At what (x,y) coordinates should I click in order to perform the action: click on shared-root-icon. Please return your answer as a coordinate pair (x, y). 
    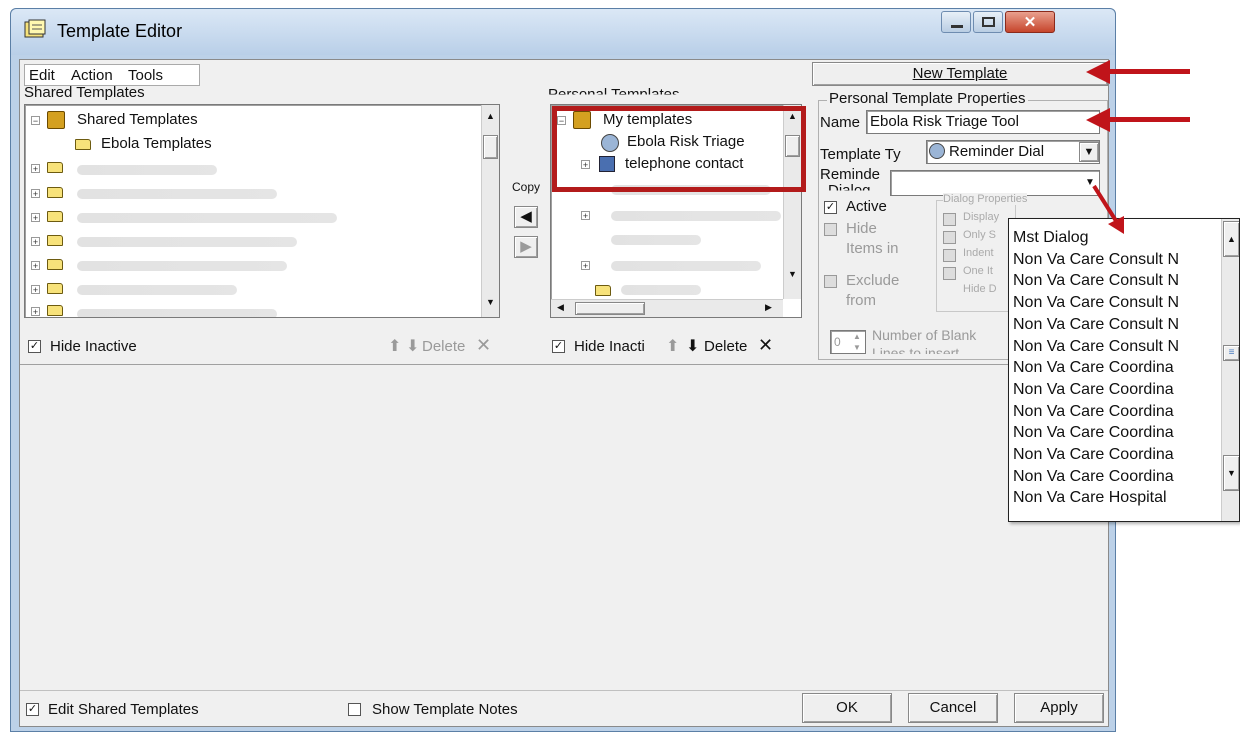
    Looking at the image, I should click on (56, 120).